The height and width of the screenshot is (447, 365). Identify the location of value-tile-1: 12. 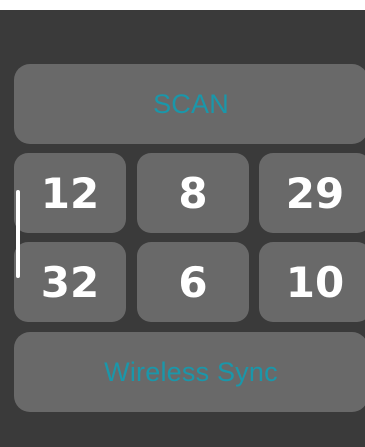
(70, 193).